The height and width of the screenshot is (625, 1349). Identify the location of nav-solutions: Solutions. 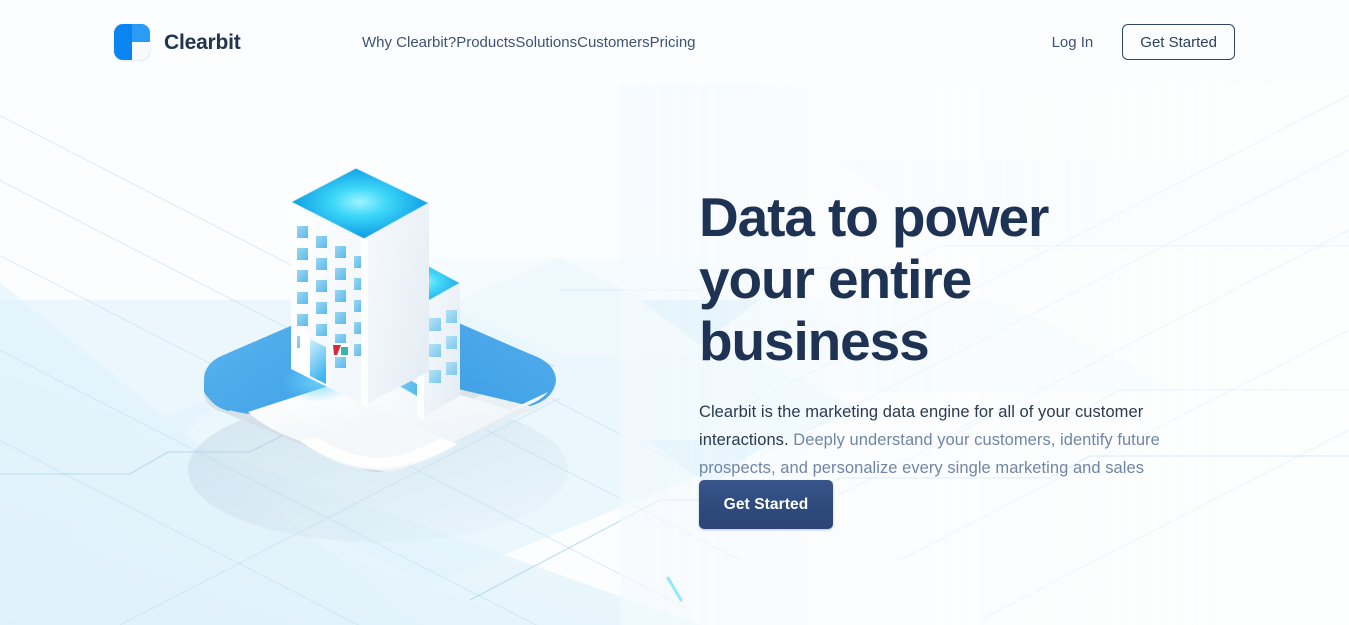
(546, 42).